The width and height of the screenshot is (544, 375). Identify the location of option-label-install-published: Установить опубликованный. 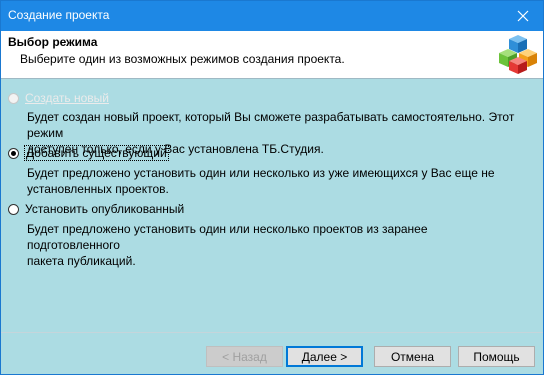
(105, 209).